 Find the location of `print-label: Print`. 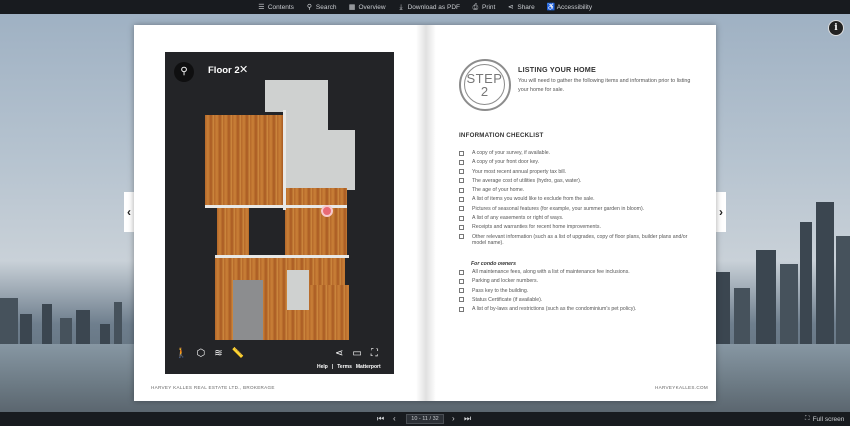

print-label: Print is located at coordinates (488, 7).